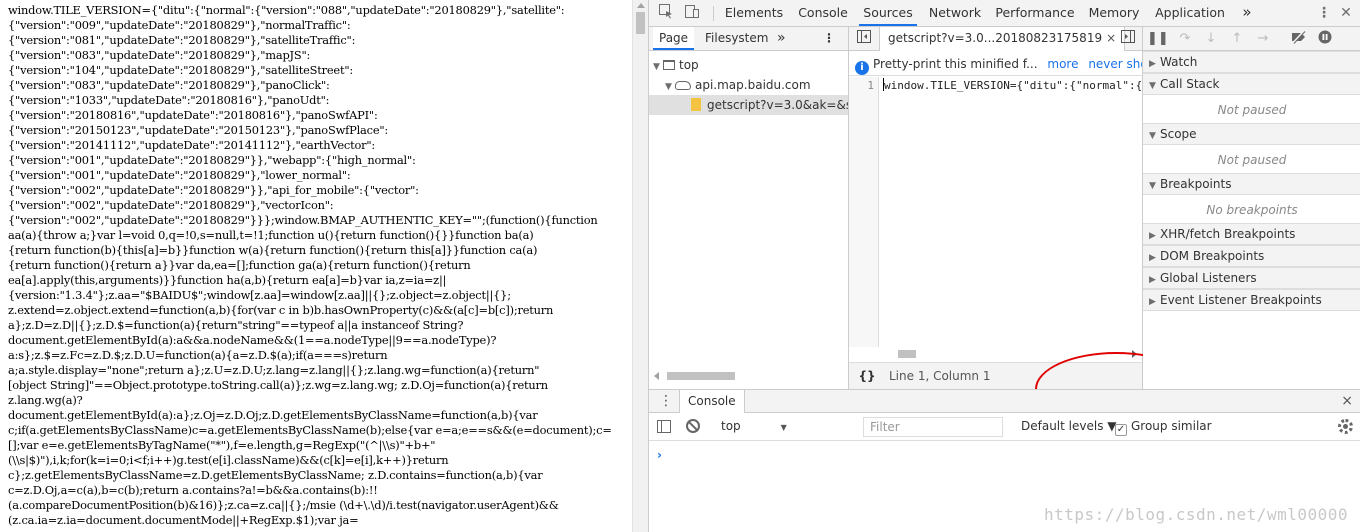 This screenshot has width=1360, height=532. Describe the element at coordinates (669, 65) in the screenshot. I see `frame-icon` at that location.